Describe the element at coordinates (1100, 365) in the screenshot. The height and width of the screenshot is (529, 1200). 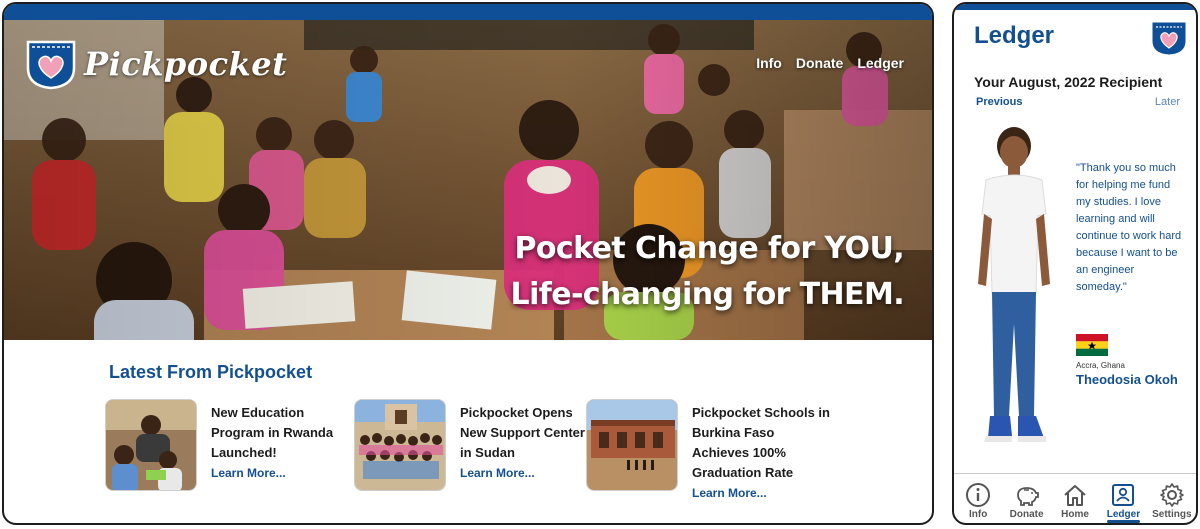
I see `recipient-location: Accra, Ghana` at that location.